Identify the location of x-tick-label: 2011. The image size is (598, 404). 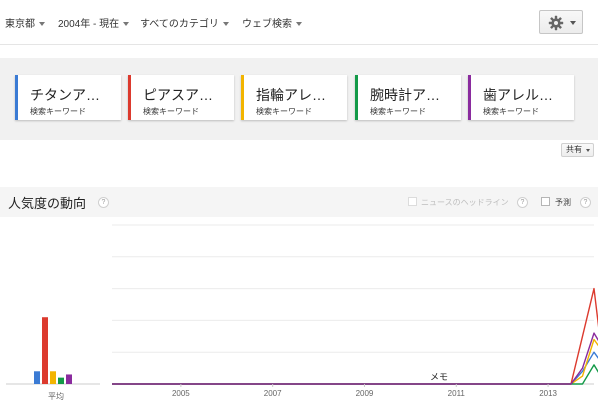
(457, 393).